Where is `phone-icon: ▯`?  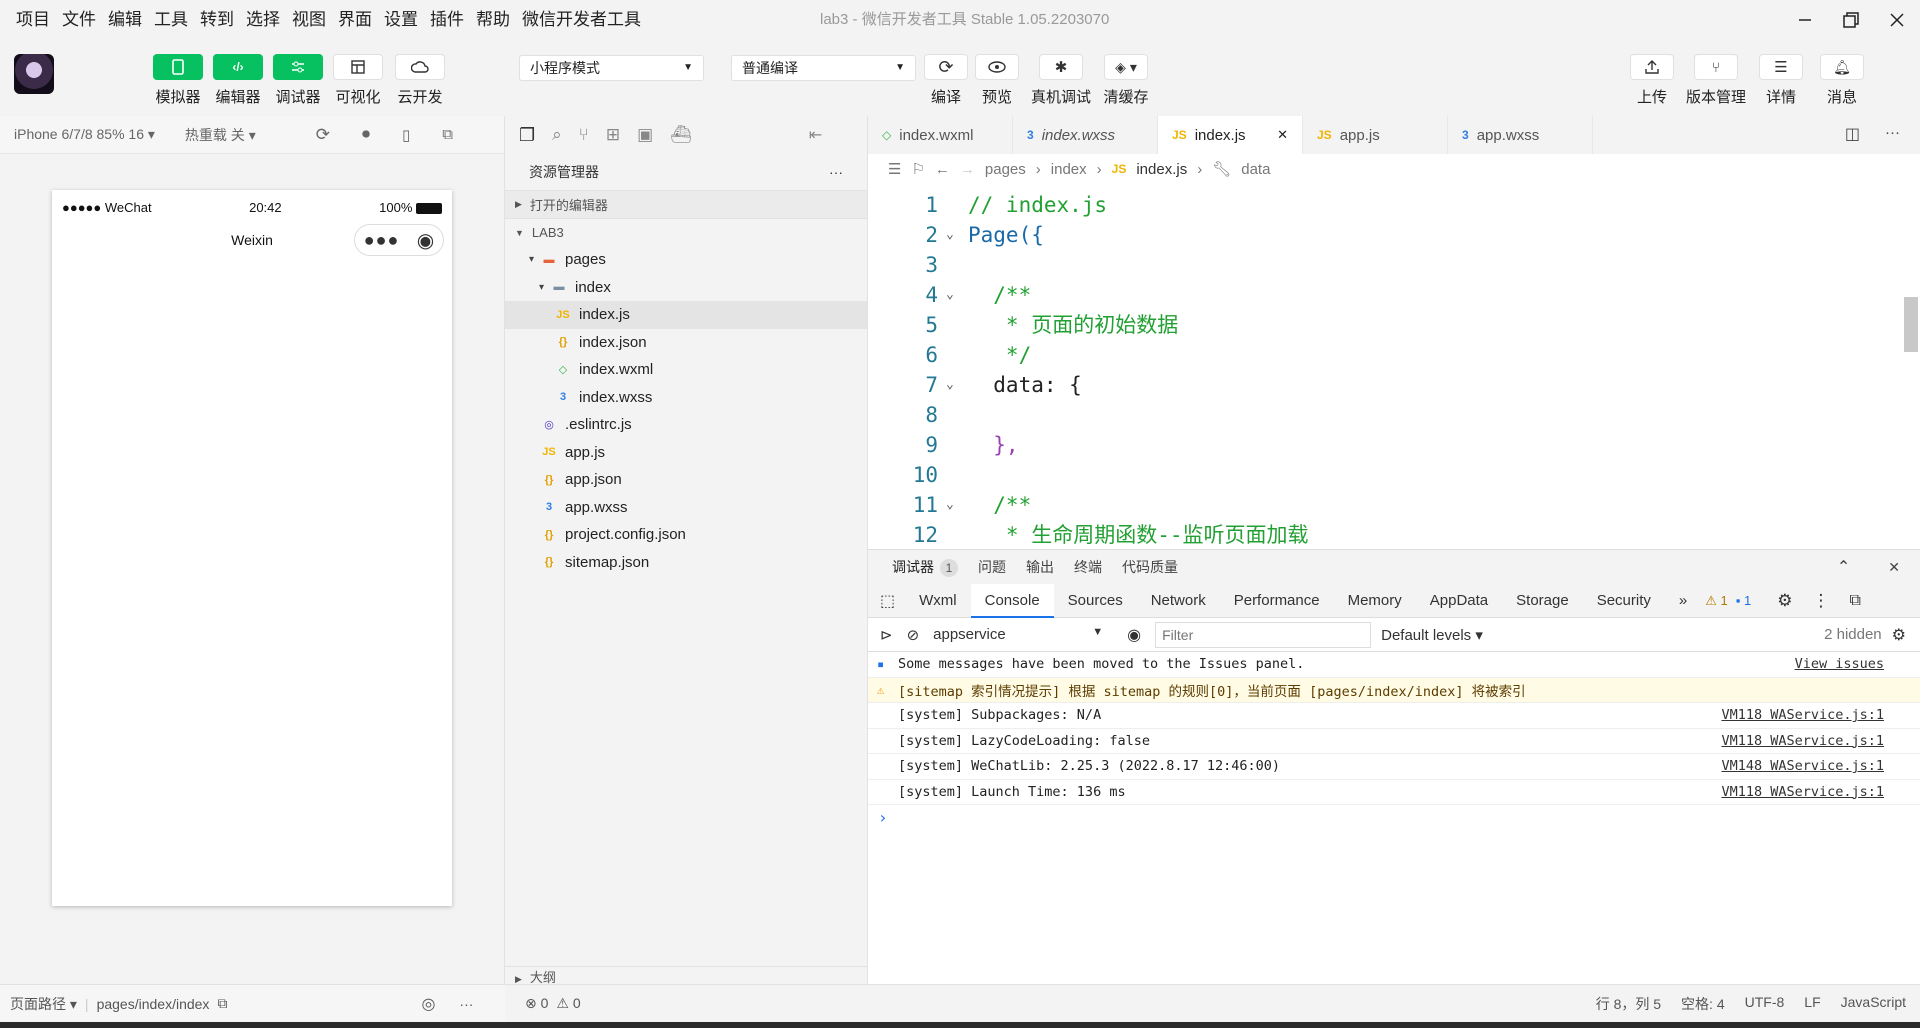
phone-icon: ▯ is located at coordinates (406, 135).